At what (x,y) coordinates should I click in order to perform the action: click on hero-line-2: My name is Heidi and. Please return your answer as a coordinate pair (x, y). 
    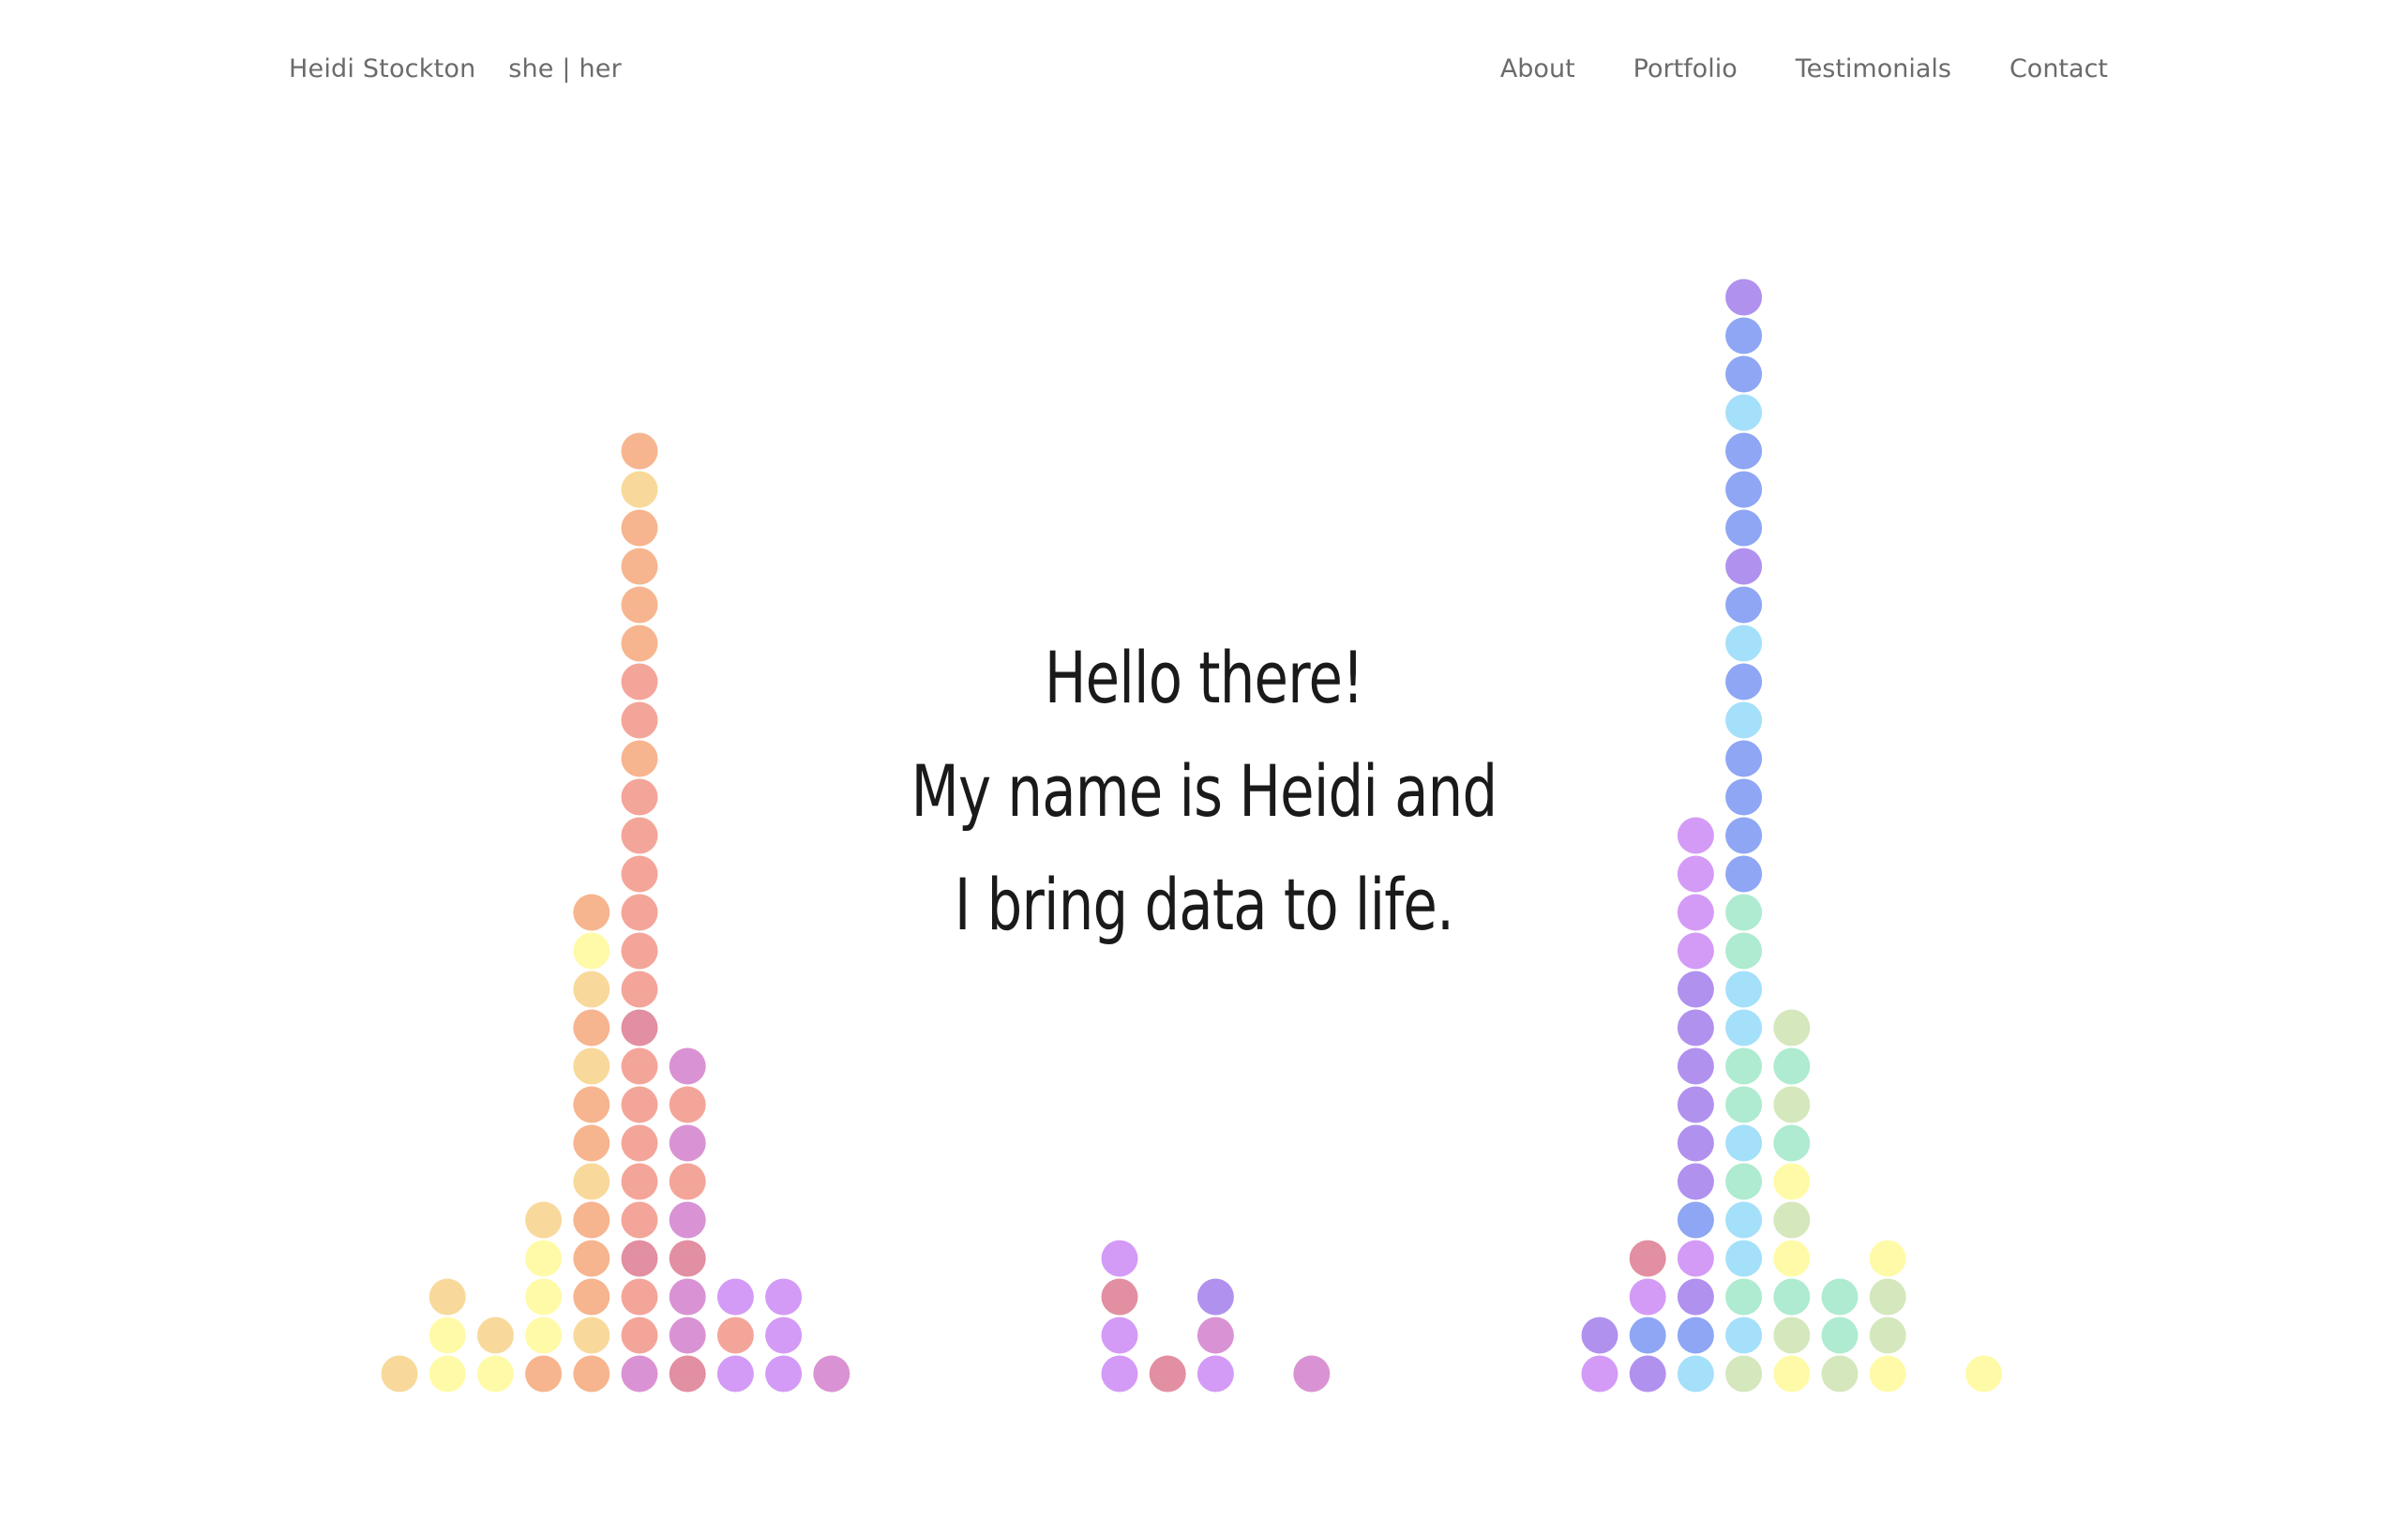
    Looking at the image, I should click on (1204, 791).